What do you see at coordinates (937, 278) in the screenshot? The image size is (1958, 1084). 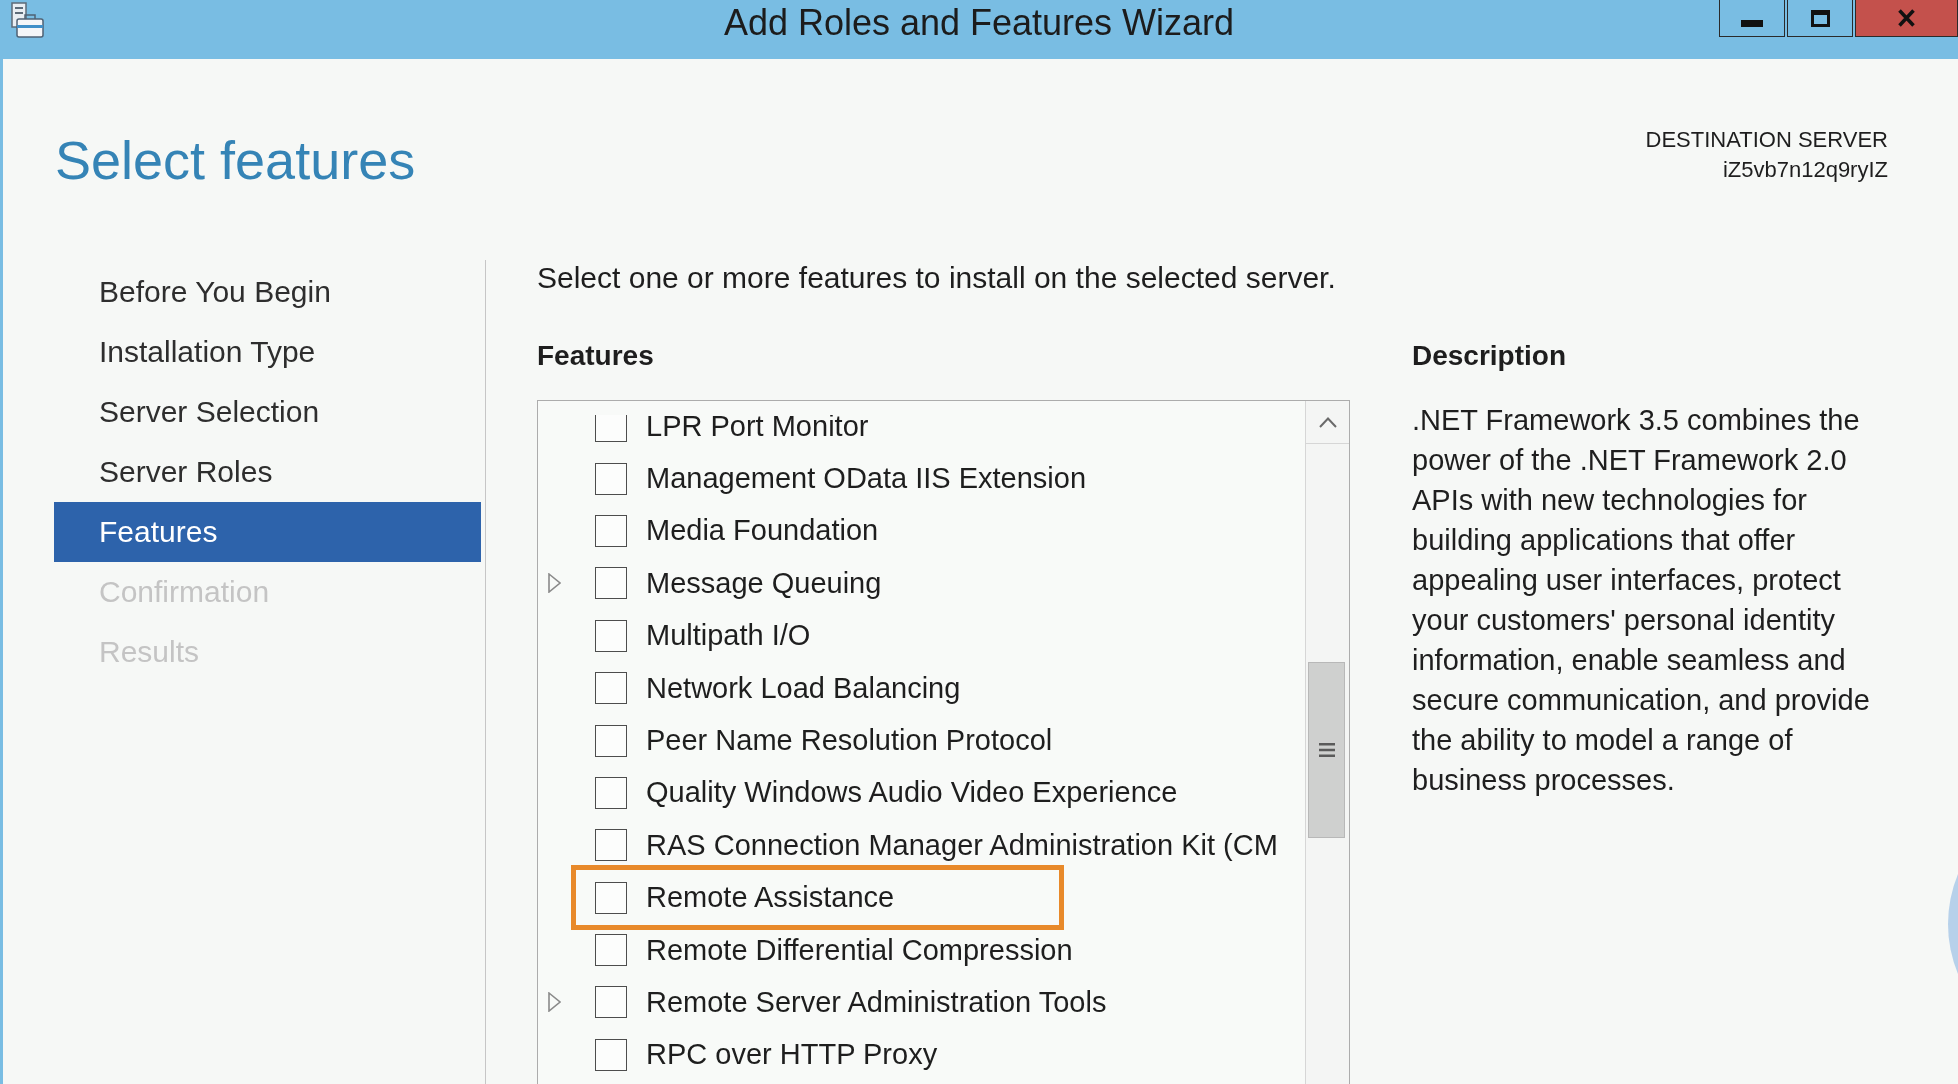 I see `instruction-text: Select one or more features to install on the selected server.` at bounding box center [937, 278].